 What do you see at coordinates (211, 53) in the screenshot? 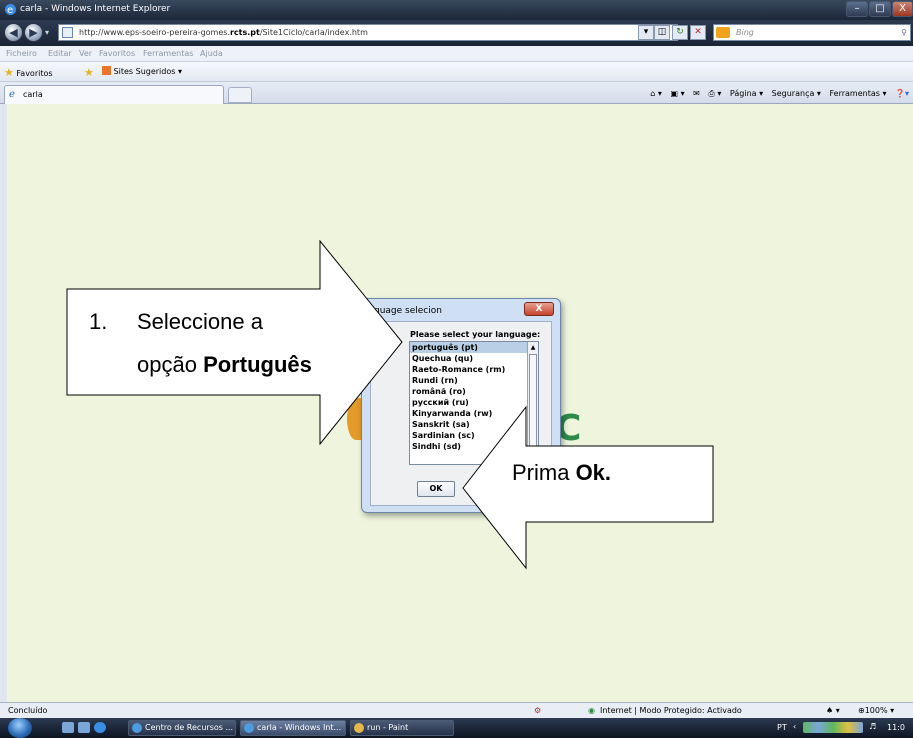
I see `menu-ajuda: Ajuda` at bounding box center [211, 53].